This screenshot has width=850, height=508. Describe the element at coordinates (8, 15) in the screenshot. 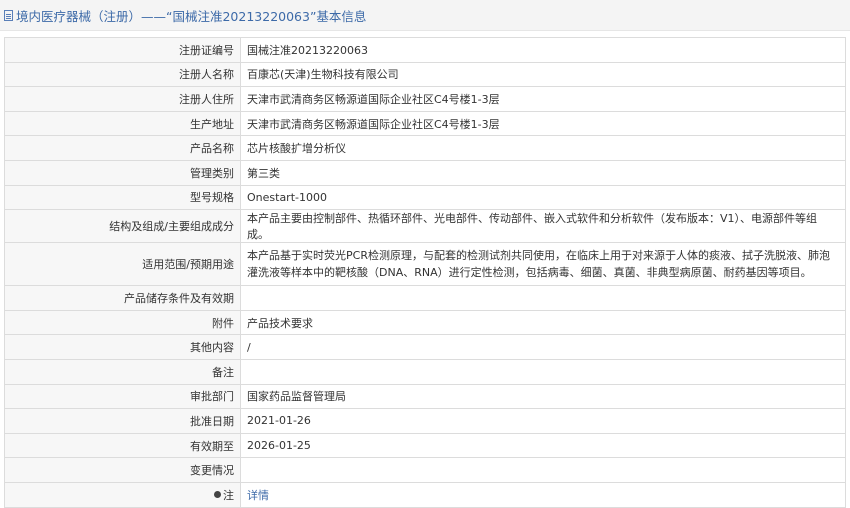

I see `document-icon` at that location.